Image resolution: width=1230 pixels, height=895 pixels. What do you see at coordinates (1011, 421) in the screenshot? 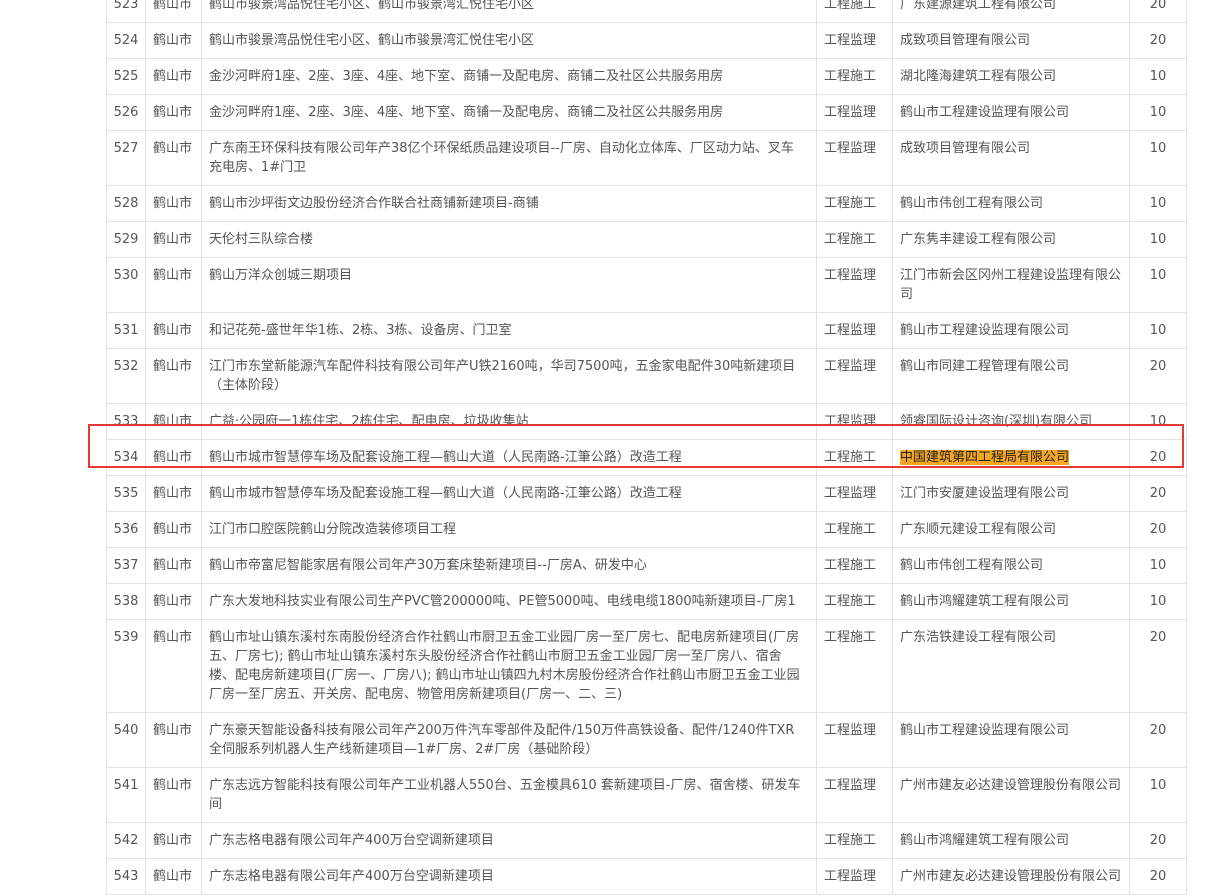
I see `company-cell: 领睿国际设计咨询(深圳)有限公司` at bounding box center [1011, 421].